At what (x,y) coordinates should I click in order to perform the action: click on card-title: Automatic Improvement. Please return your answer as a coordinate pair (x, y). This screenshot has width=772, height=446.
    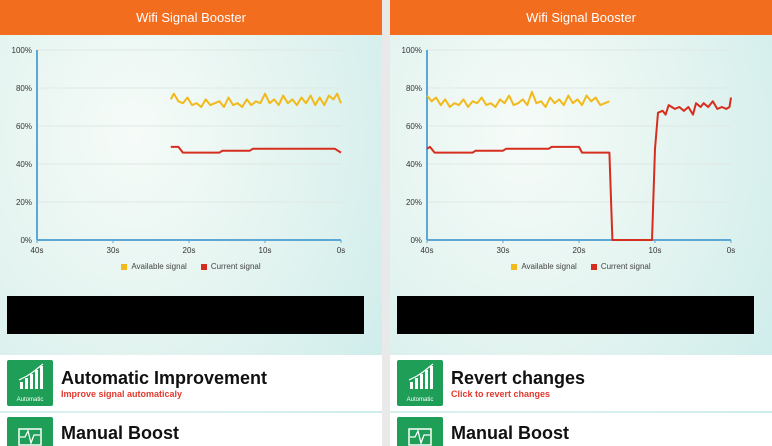
    Looking at the image, I should click on (164, 377).